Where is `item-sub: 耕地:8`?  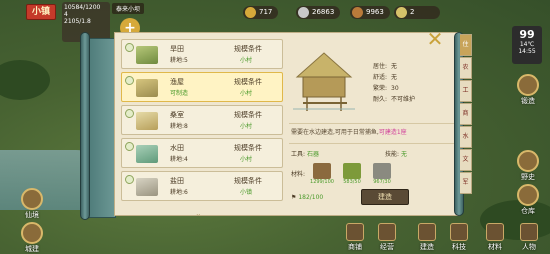 item-sub: 耕地:8 is located at coordinates (179, 126).